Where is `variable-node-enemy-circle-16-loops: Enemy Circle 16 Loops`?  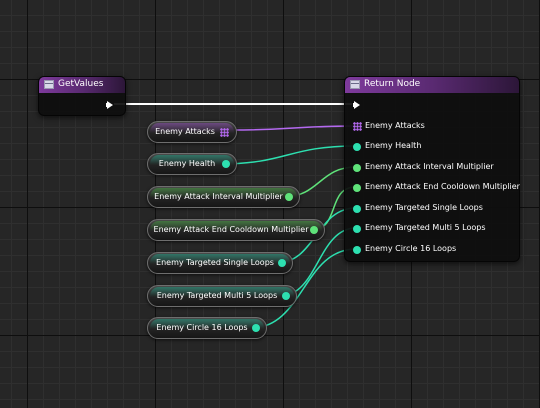 variable-node-enemy-circle-16-loops: Enemy Circle 16 Loops is located at coordinates (207, 328).